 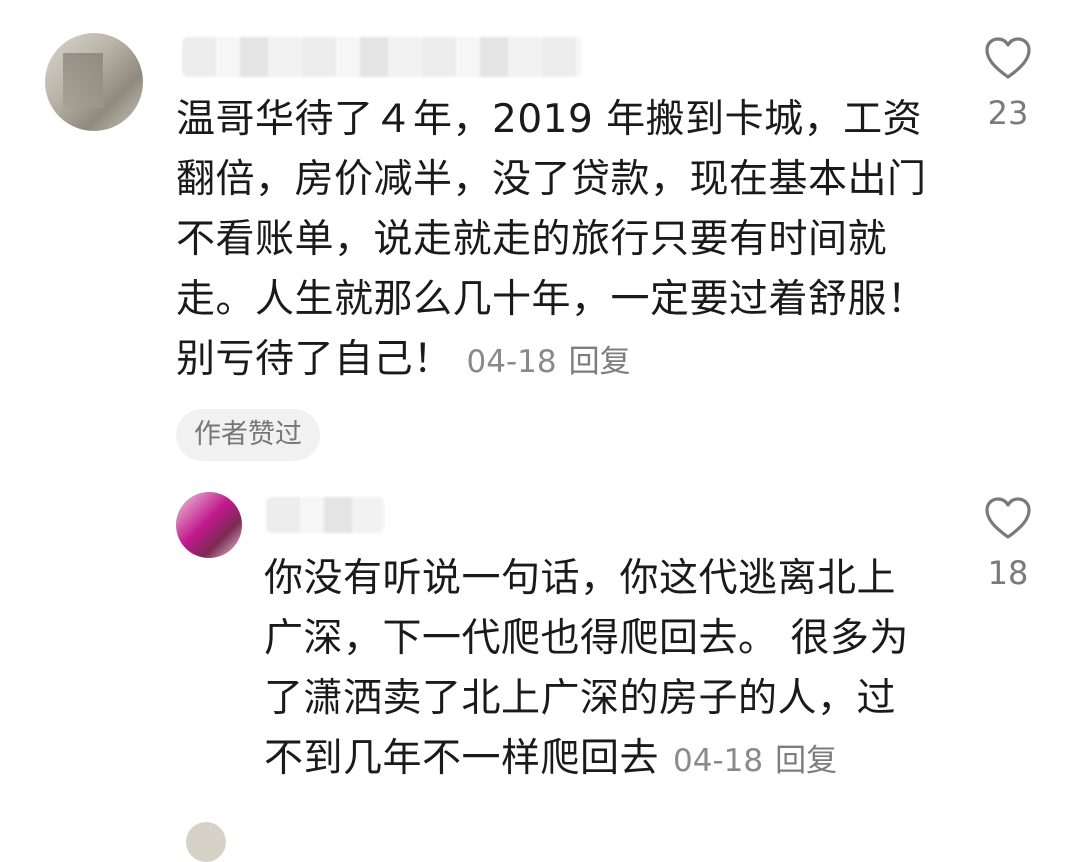 I want to click on like-count: 18, so click(x=1008, y=573).